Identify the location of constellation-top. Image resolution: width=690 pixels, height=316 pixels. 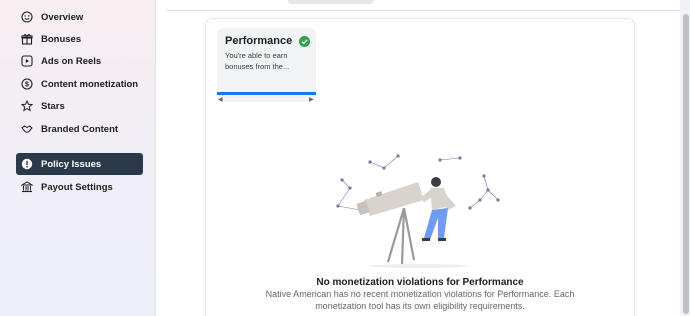
(384, 162).